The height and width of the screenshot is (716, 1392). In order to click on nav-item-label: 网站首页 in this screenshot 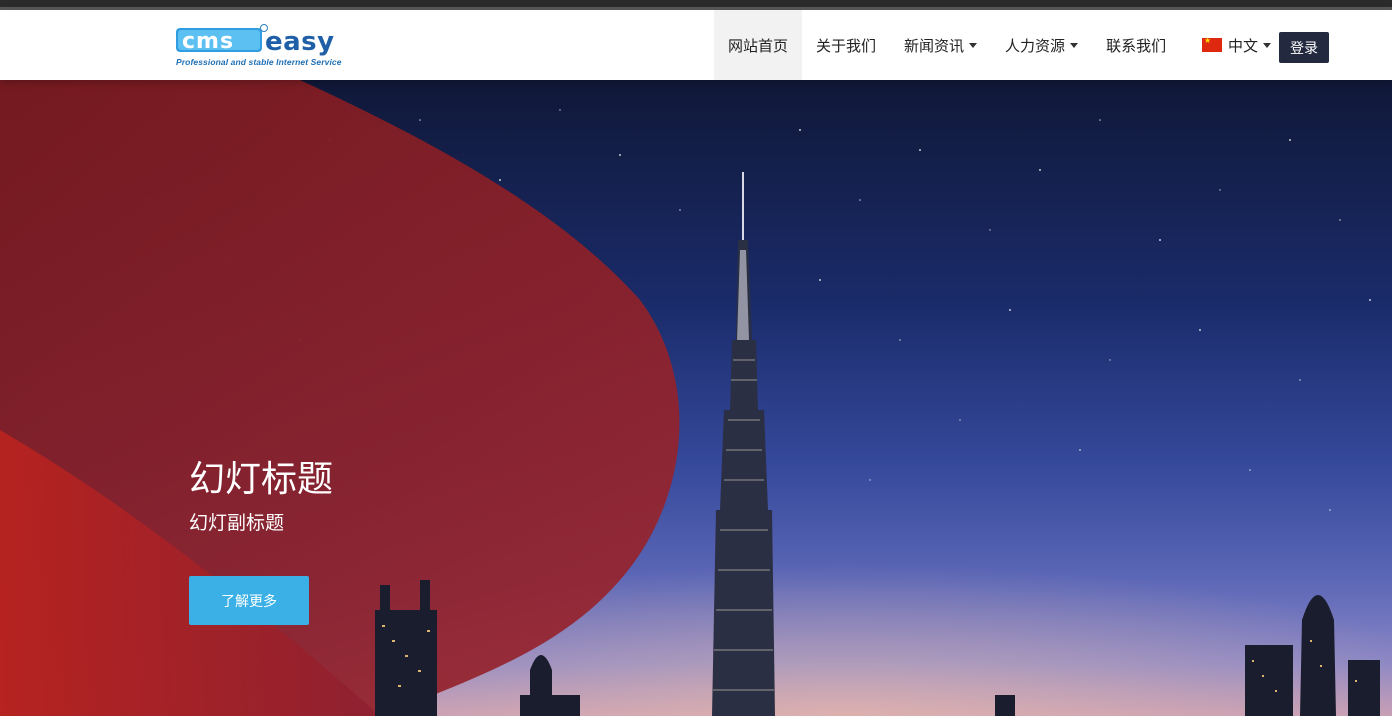, I will do `click(758, 45)`.